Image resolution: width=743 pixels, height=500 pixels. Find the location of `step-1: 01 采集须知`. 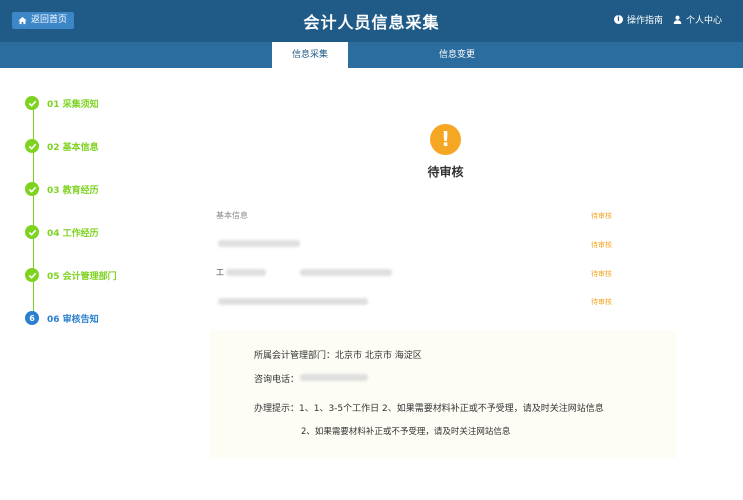

step-1: 01 采集须知 is located at coordinates (62, 103).